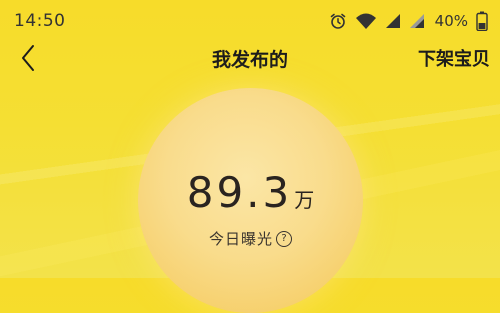 This screenshot has height=313, width=500. I want to click on status-time: 14:50, so click(40, 21).